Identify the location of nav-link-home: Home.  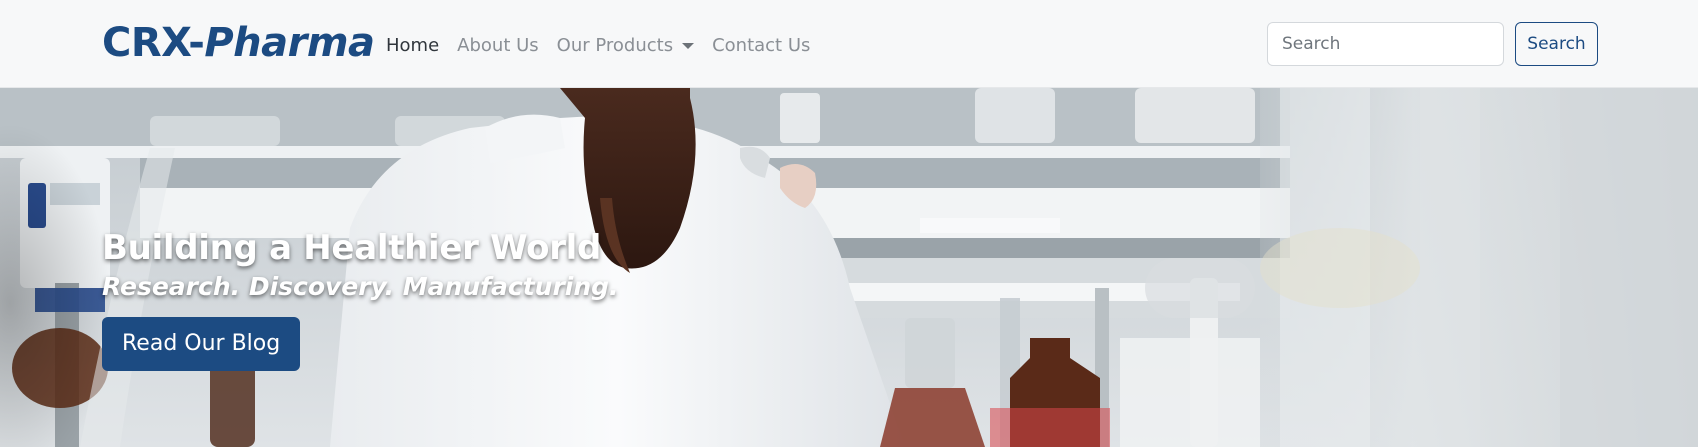
(417, 45).